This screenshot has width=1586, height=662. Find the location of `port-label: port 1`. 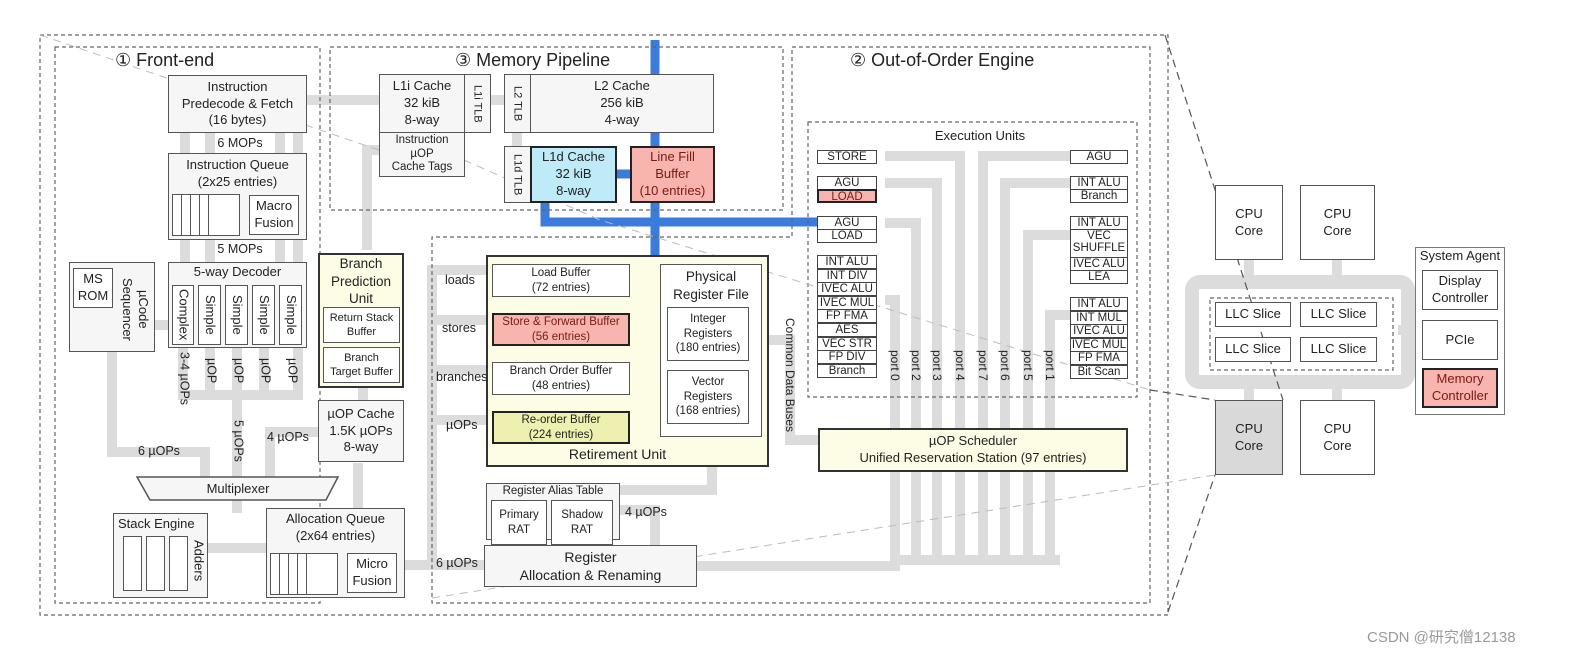

port-label: port 1 is located at coordinates (1050, 365).